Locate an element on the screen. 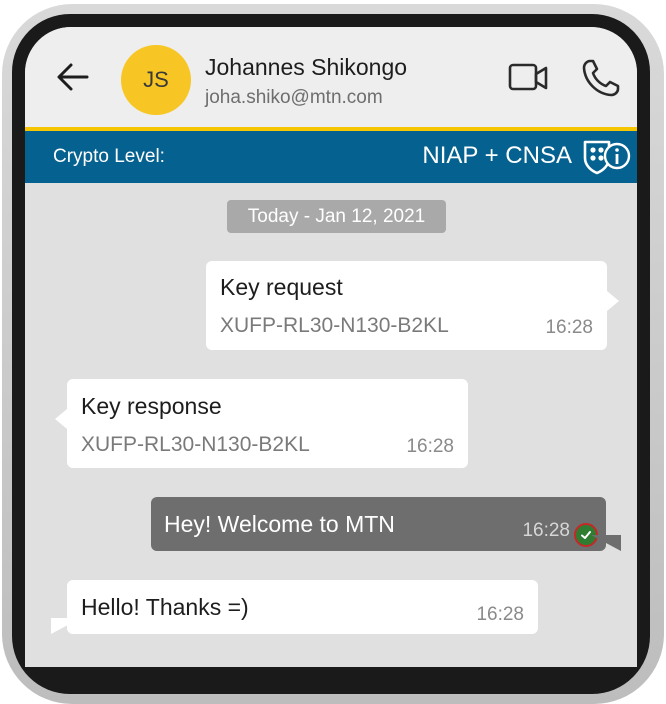  contact-name: Johannes Shikongo is located at coordinates (306, 67).